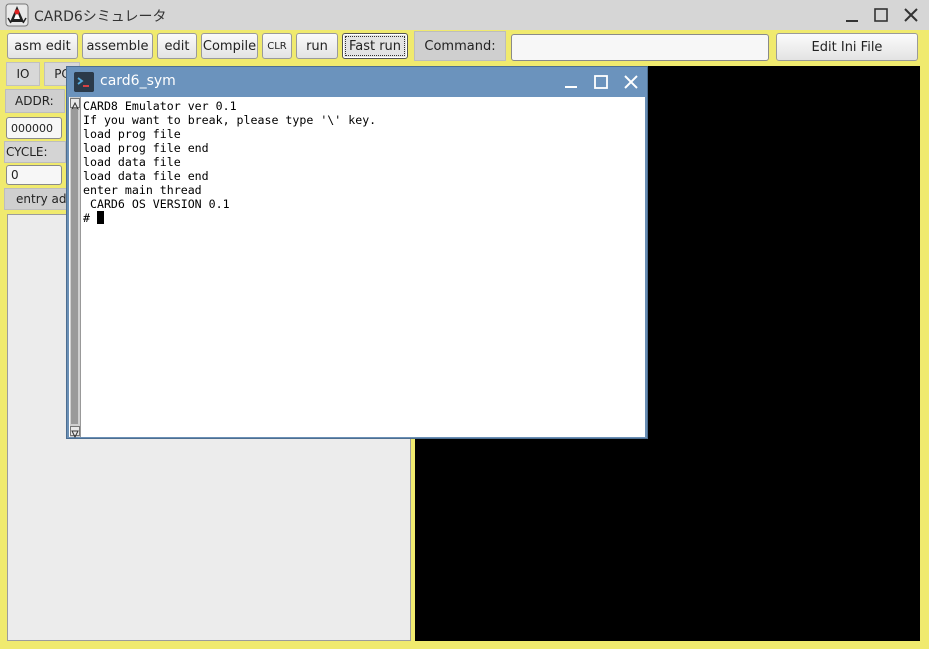  I want to click on cycle-label: CYCLE:, so click(35, 152).